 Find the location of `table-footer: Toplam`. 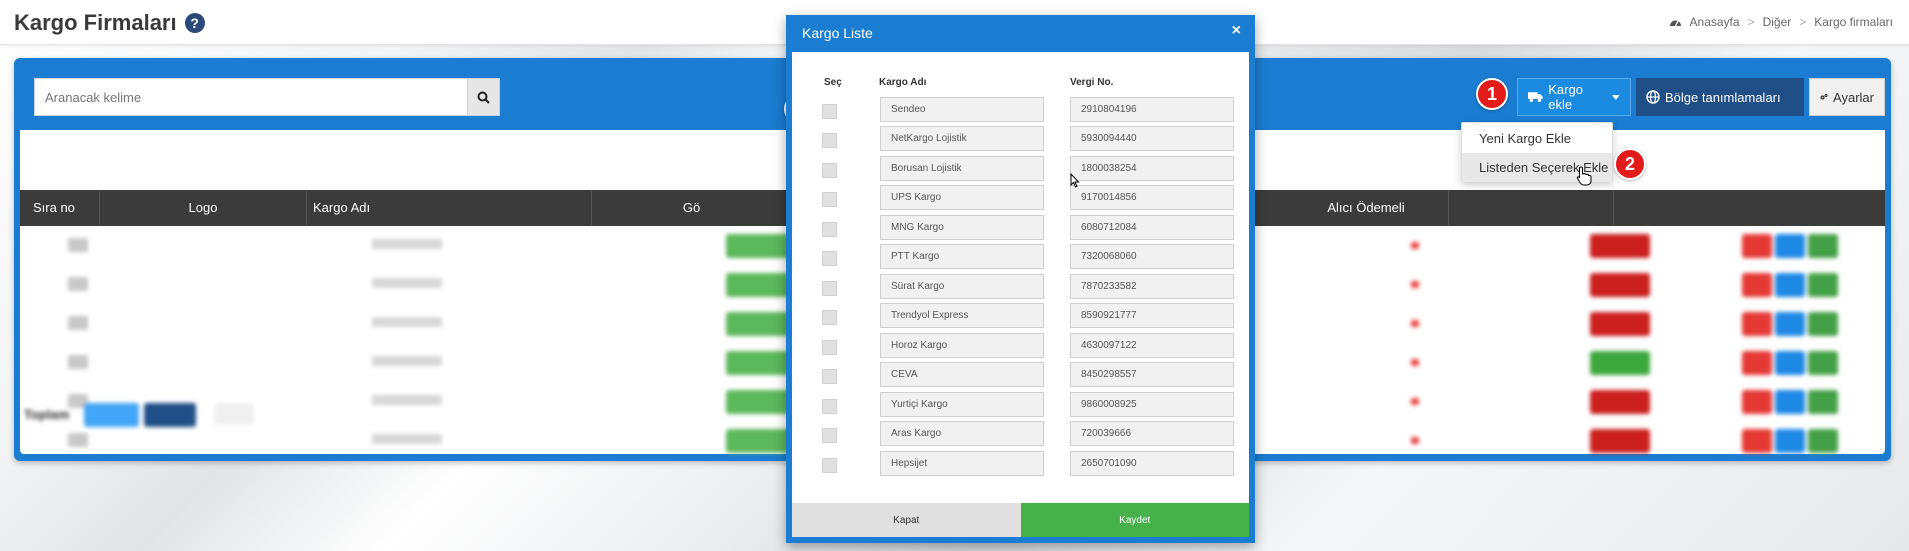

table-footer: Toplam is located at coordinates (224, 414).